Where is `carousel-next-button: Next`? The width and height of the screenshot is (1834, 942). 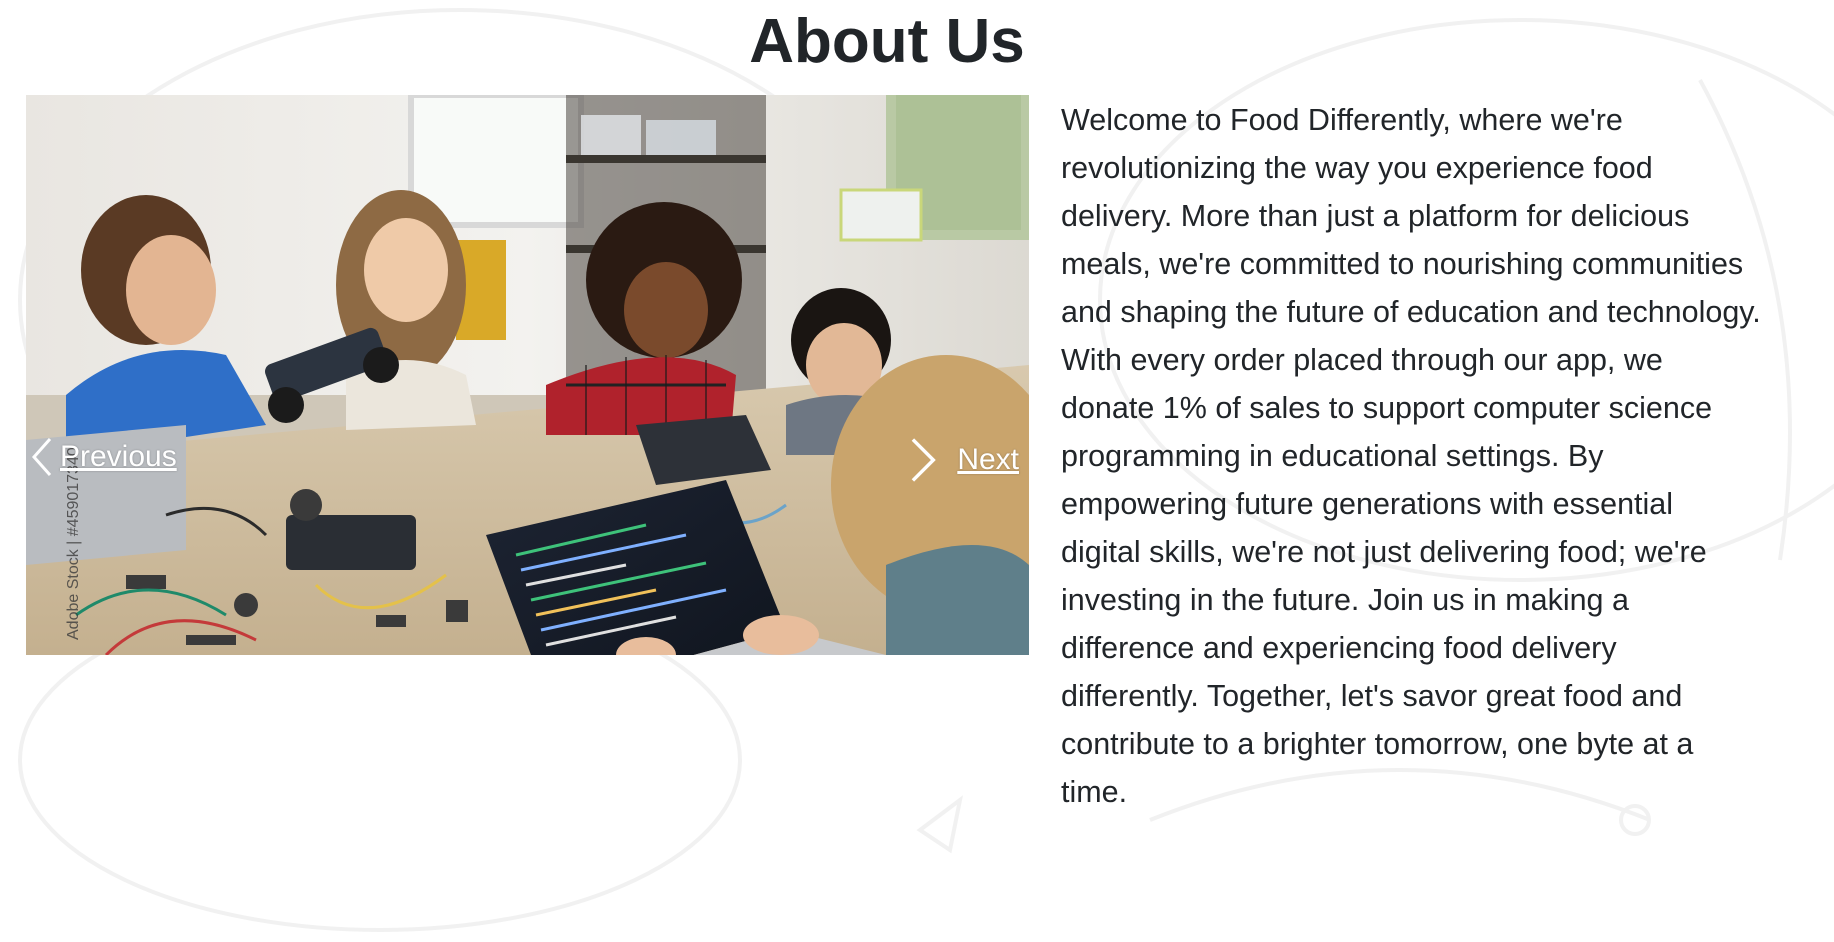 carousel-next-button: Next is located at coordinates (963, 460).